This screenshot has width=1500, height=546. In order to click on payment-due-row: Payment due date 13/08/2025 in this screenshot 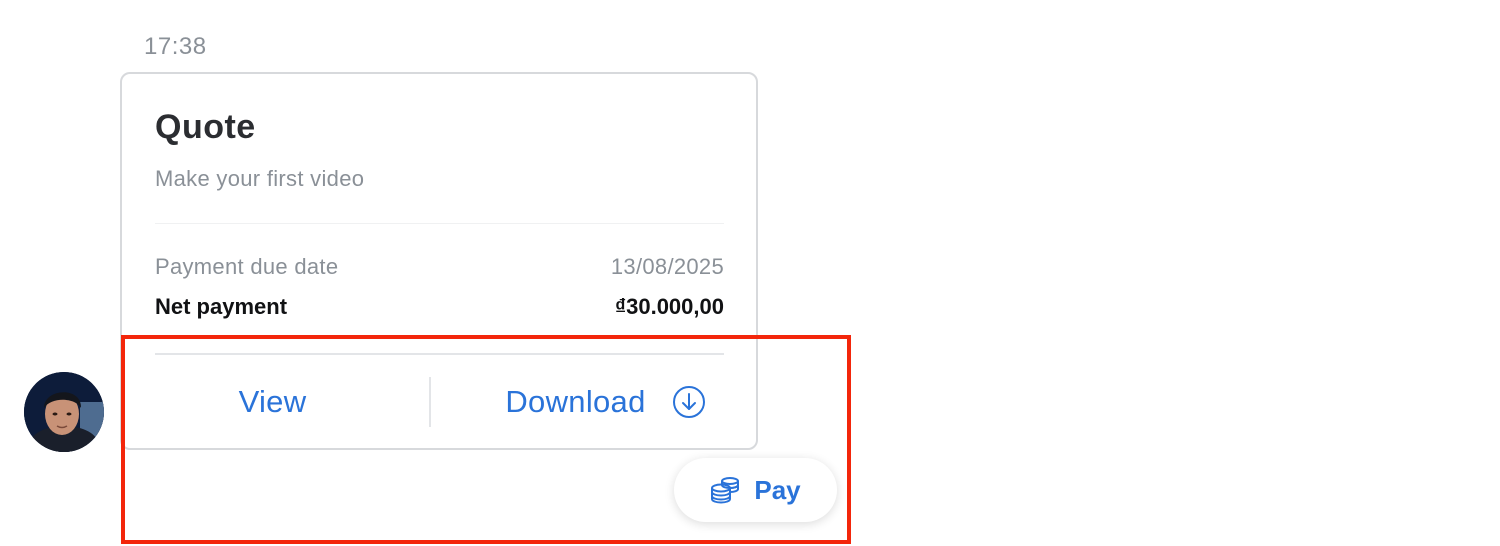, I will do `click(439, 267)`.